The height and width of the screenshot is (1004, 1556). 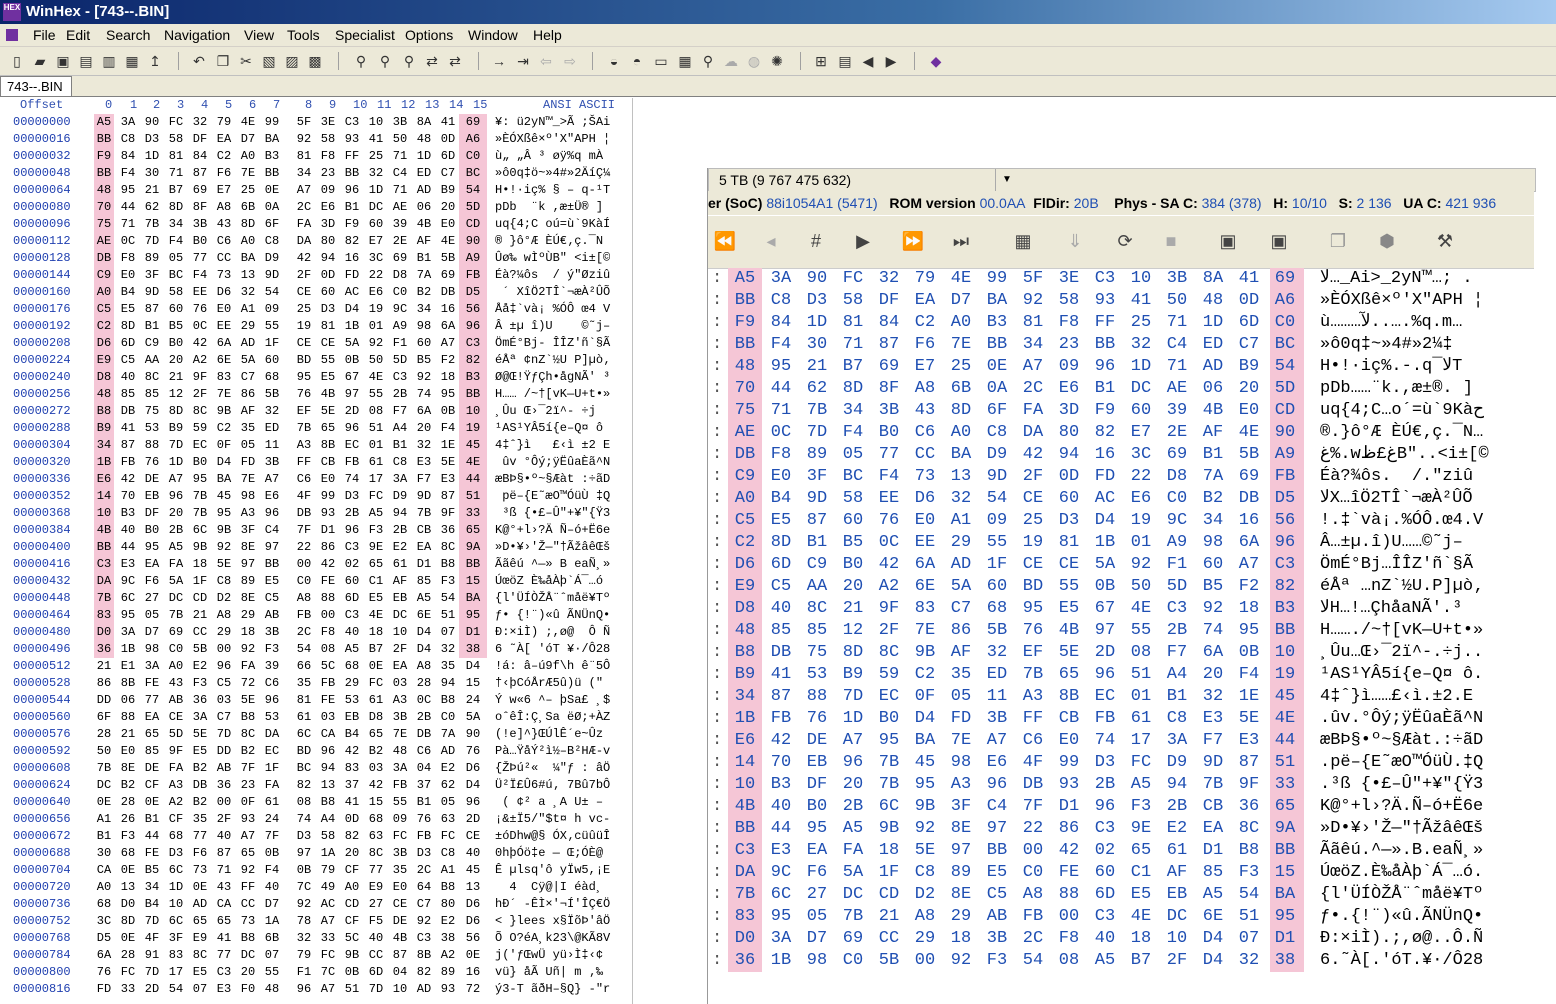 What do you see at coordinates (200, 343) in the screenshot?
I see `hex-byte: 42` at bounding box center [200, 343].